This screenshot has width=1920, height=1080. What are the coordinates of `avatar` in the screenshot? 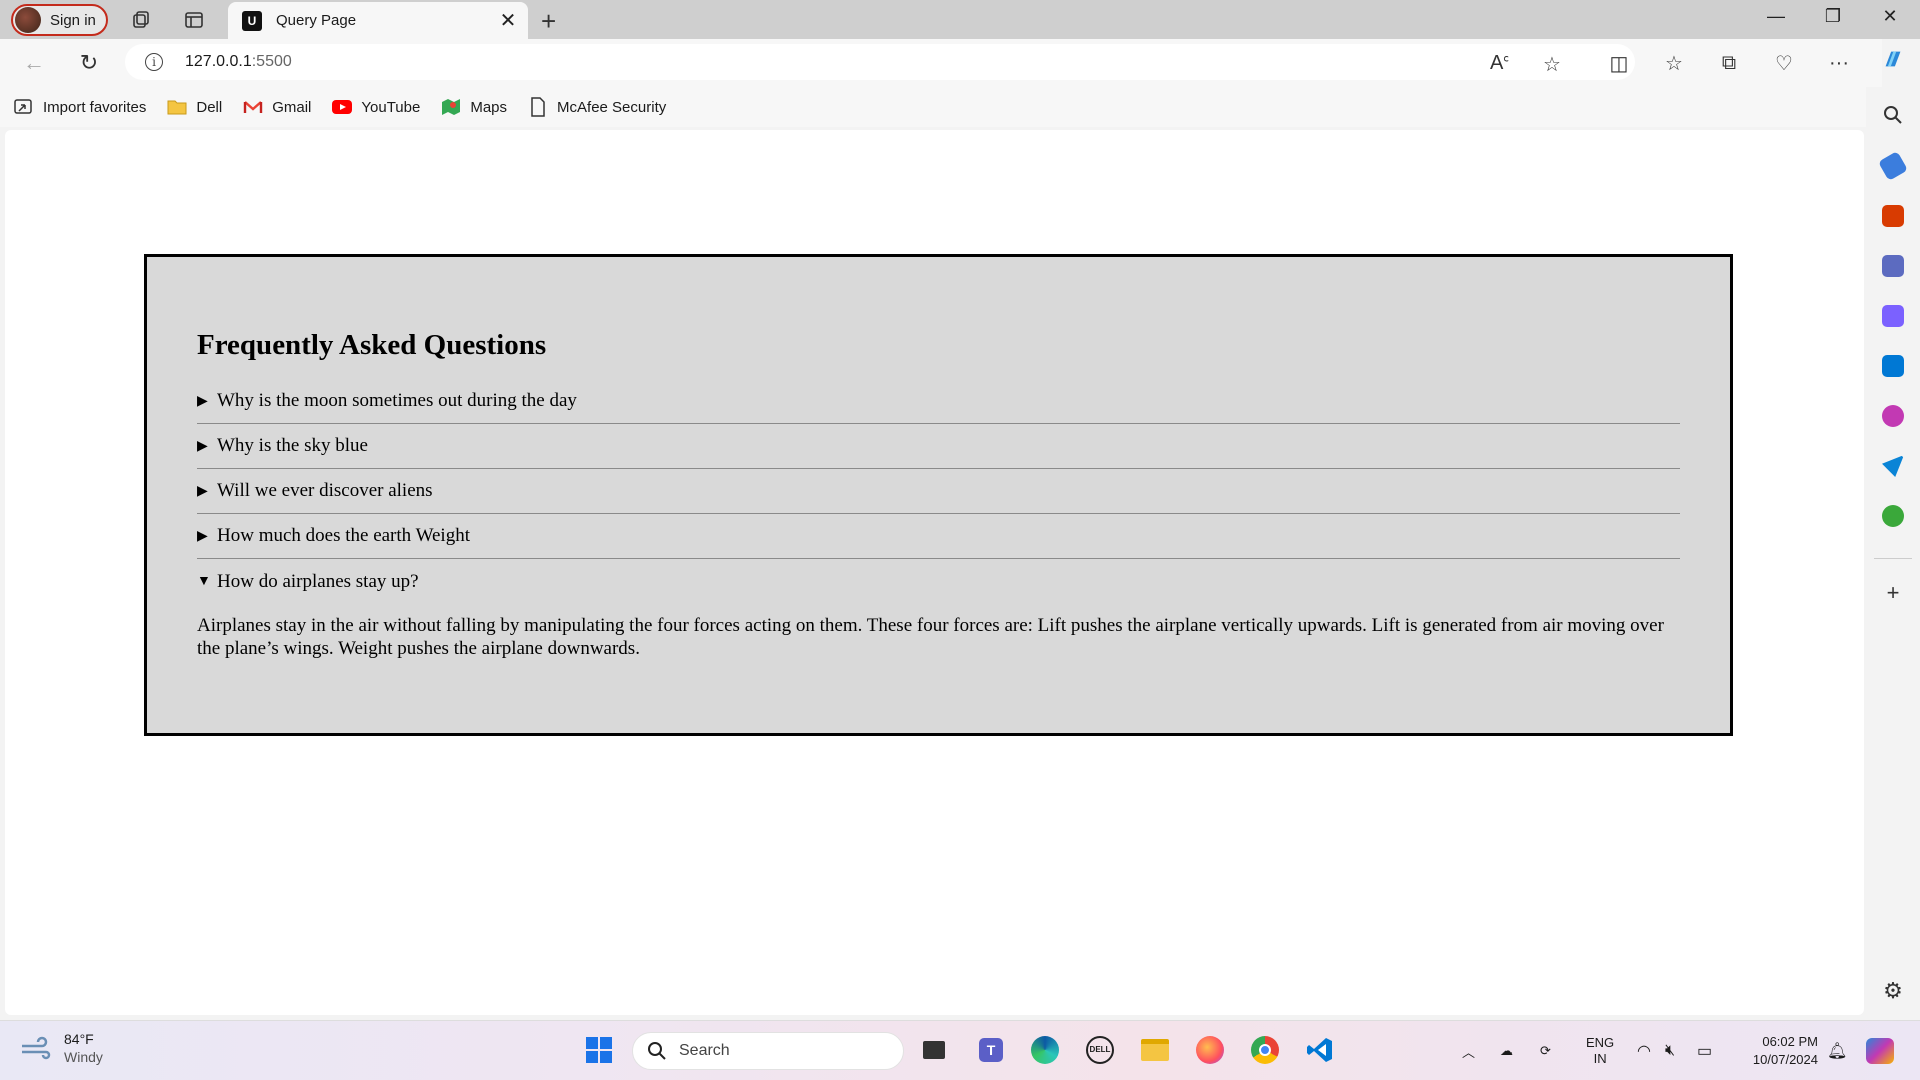 It's located at (28, 20).